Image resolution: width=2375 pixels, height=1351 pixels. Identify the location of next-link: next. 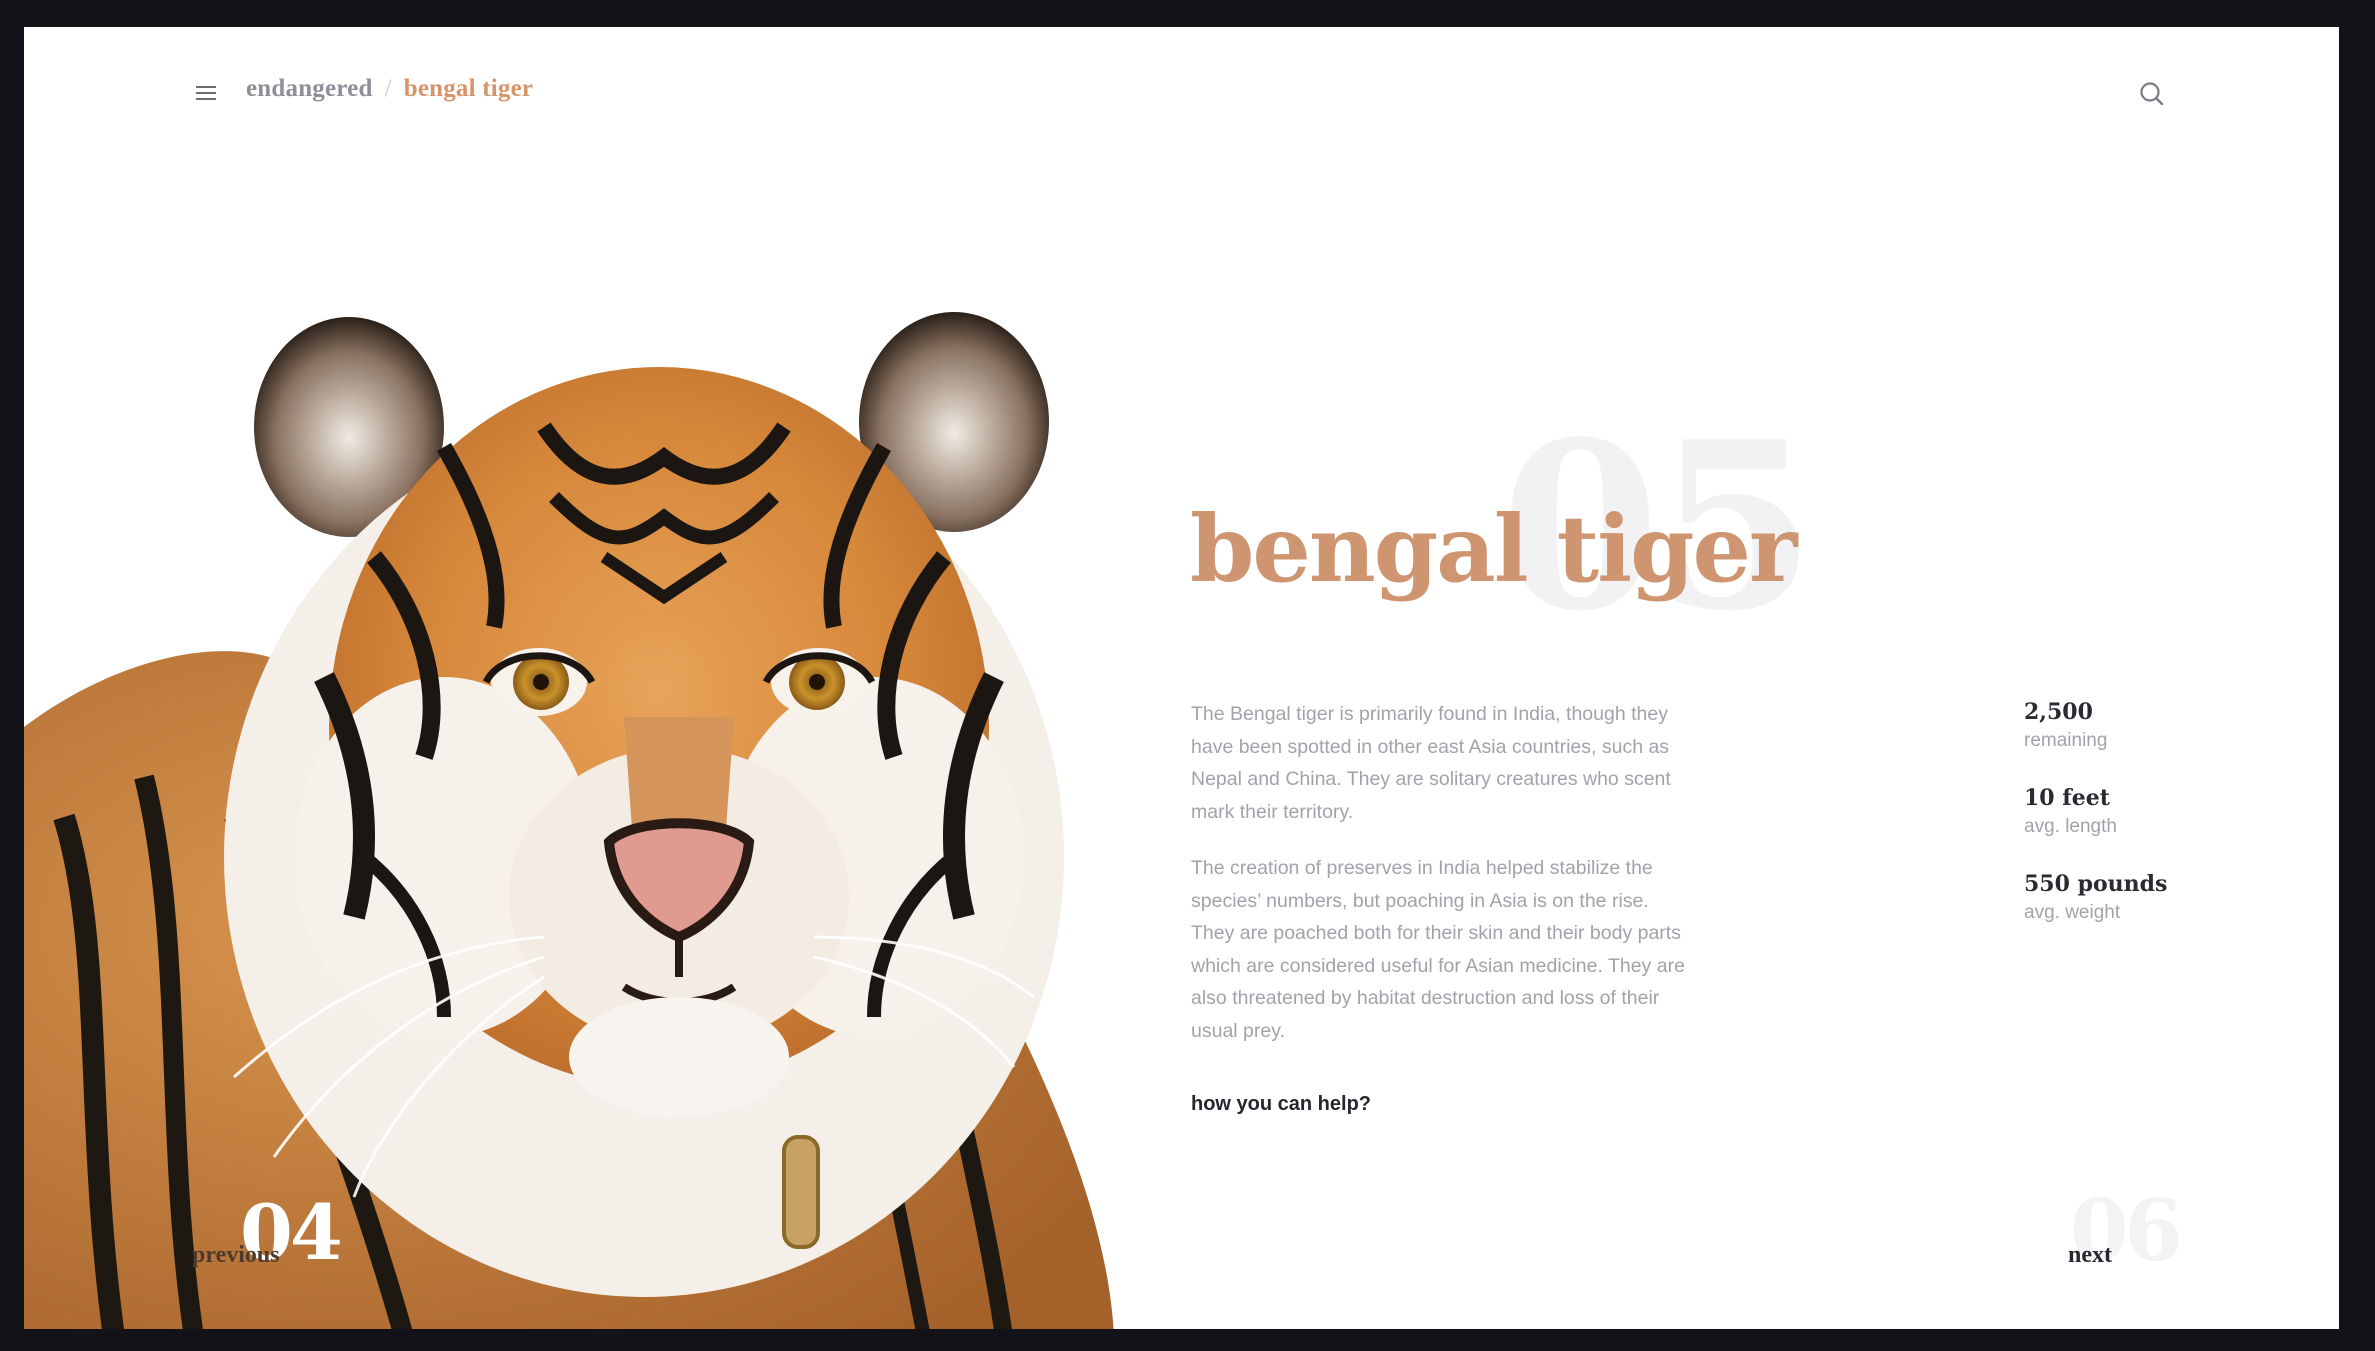
(2090, 1255).